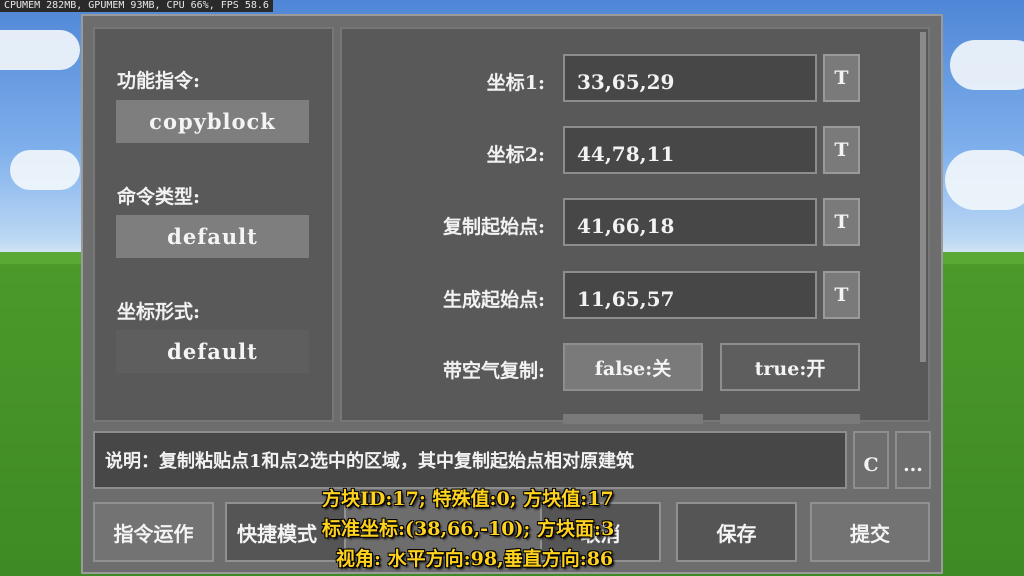 Image resolution: width=1024 pixels, height=576 pixels. Describe the element at coordinates (841, 222) in the screenshot. I see `copy-origin-t-button: T` at that location.